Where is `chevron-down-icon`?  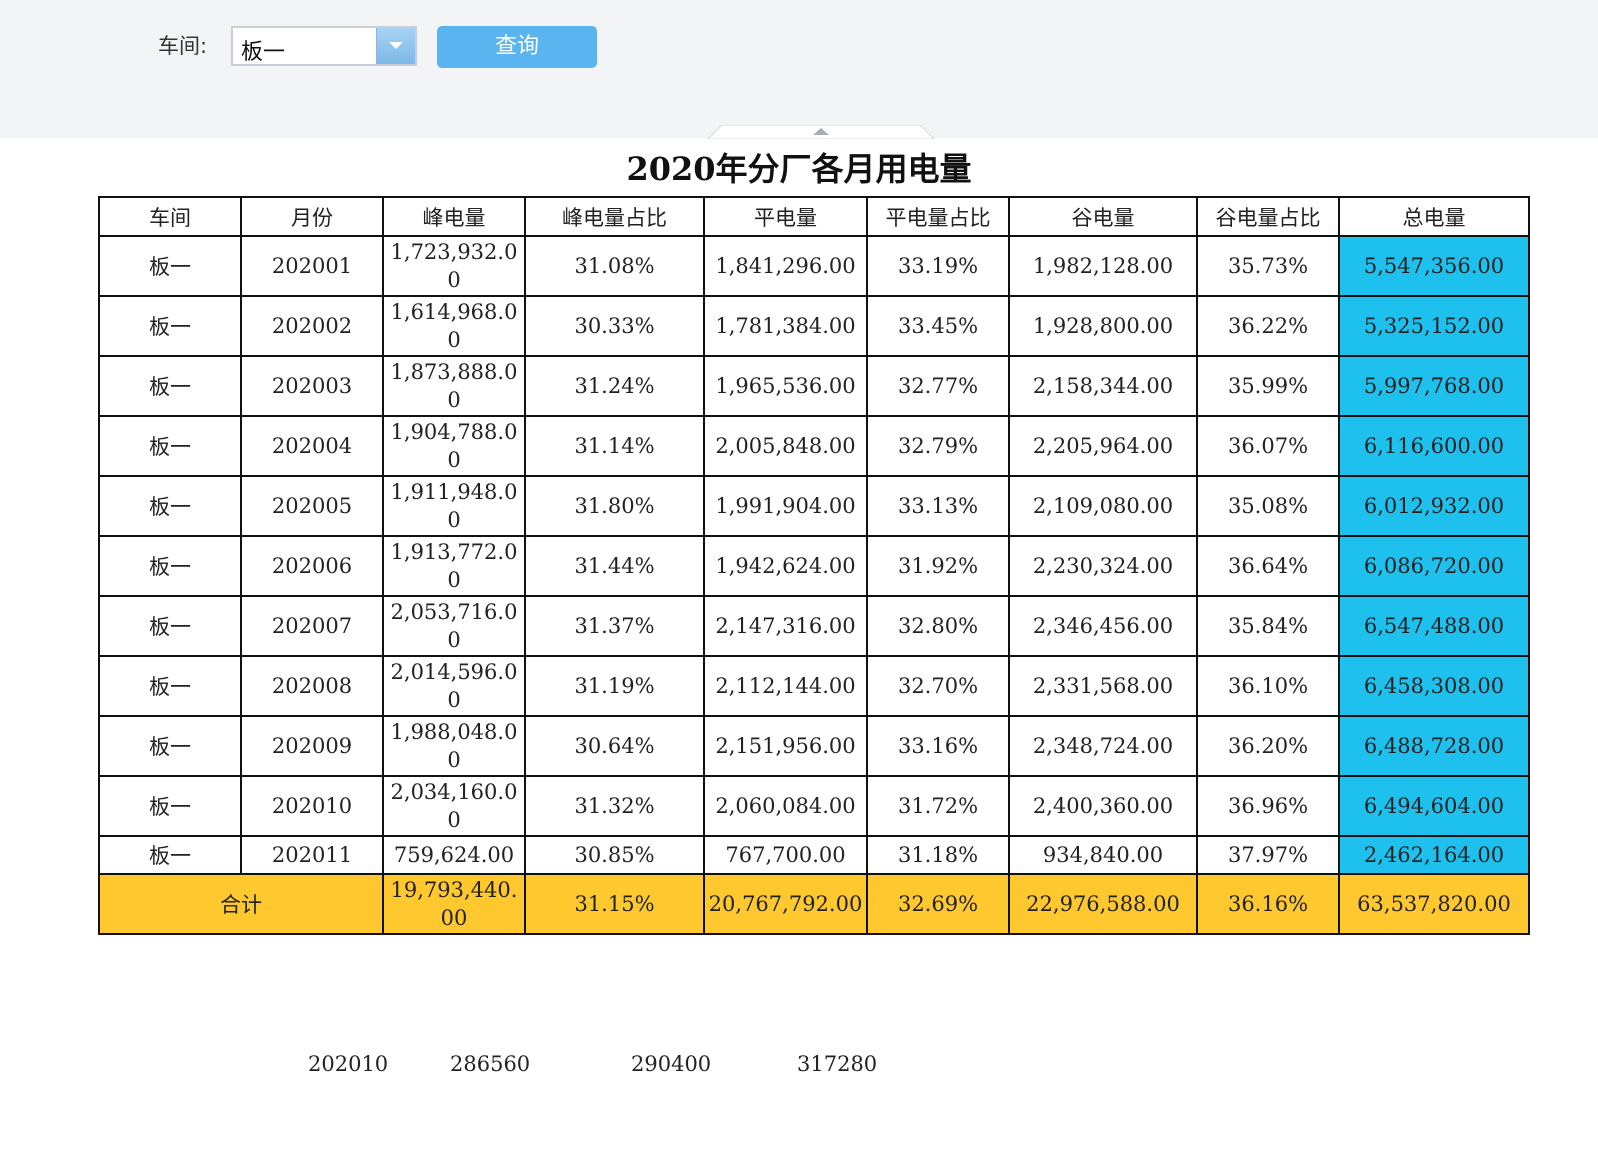
chevron-down-icon is located at coordinates (395, 46).